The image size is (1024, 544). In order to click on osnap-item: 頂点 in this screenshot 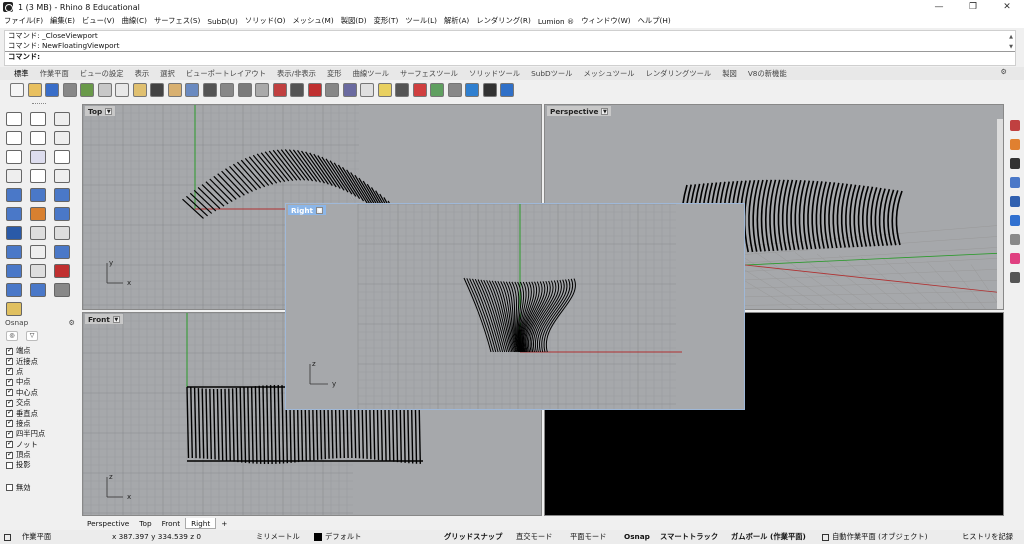, I will do `click(40, 455)`.